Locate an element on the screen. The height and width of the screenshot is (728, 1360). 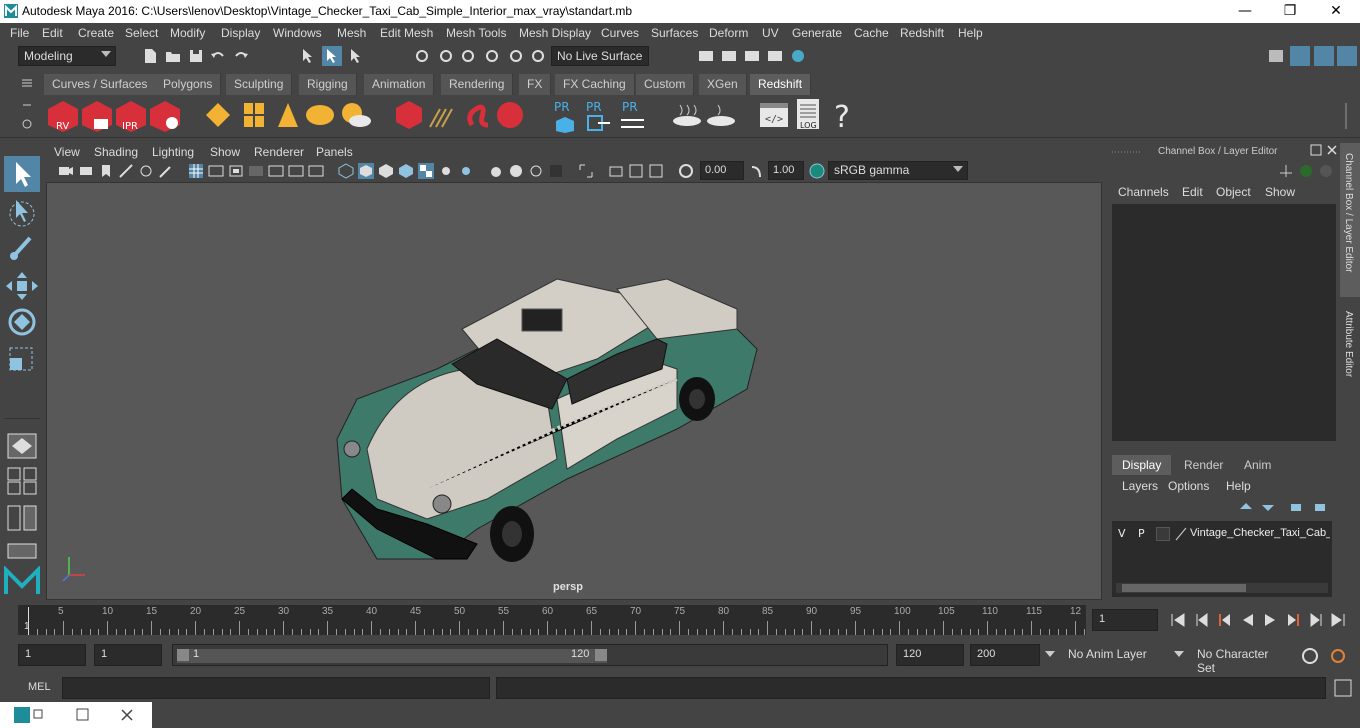
redshift-spot-light-icon is located at coordinates (288, 115).